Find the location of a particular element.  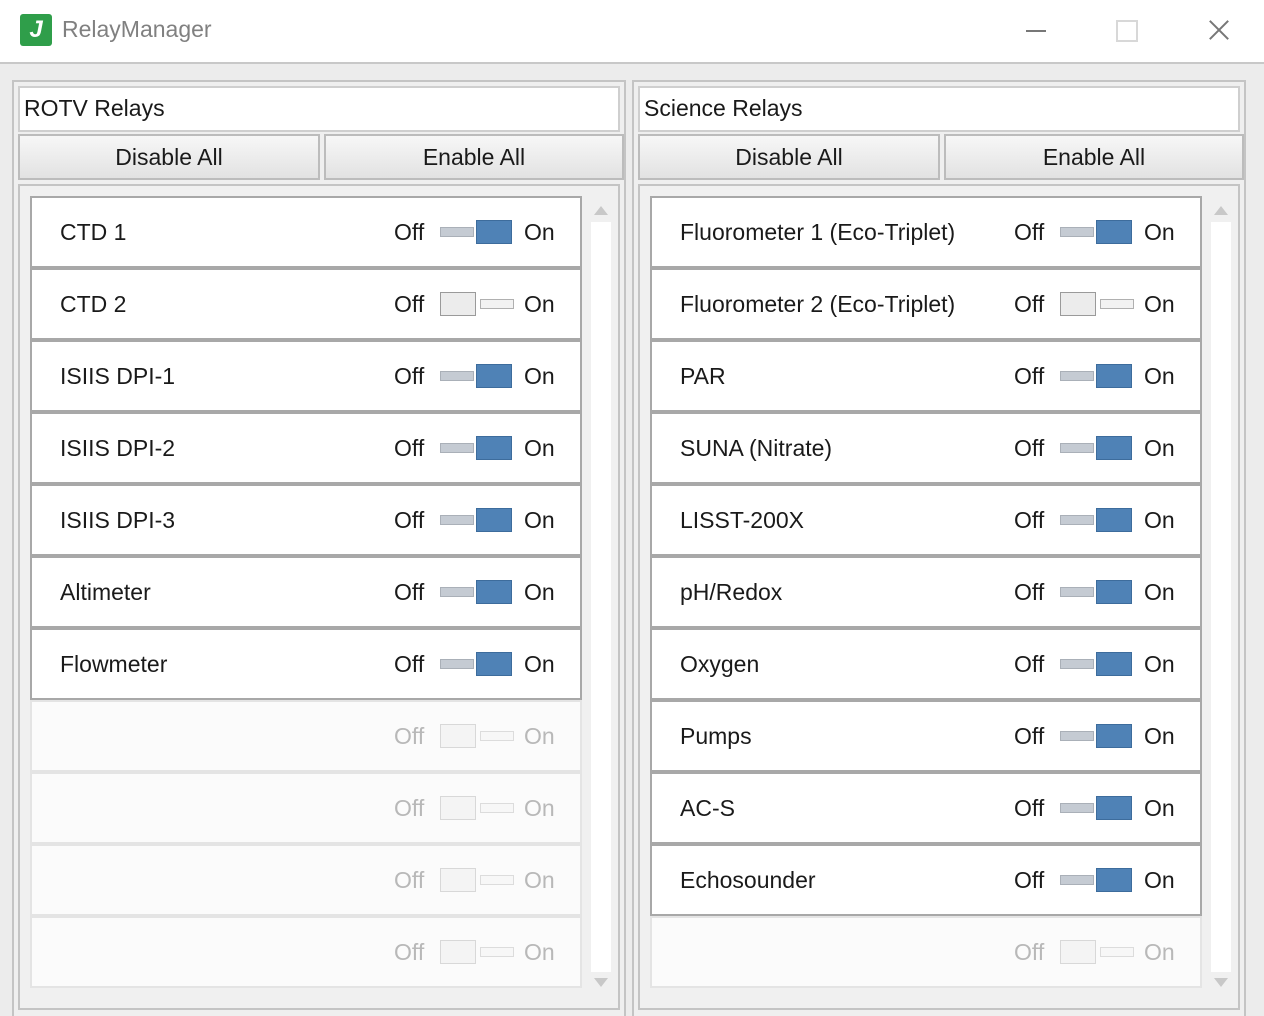

close-button is located at coordinates (1218, 31).